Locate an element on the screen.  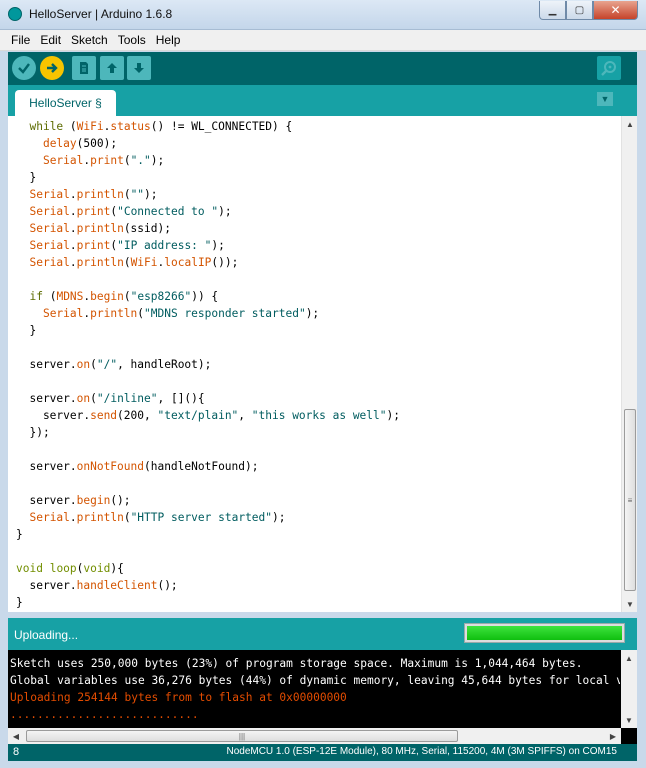
code-token: onNotFound is located at coordinates (110, 466).